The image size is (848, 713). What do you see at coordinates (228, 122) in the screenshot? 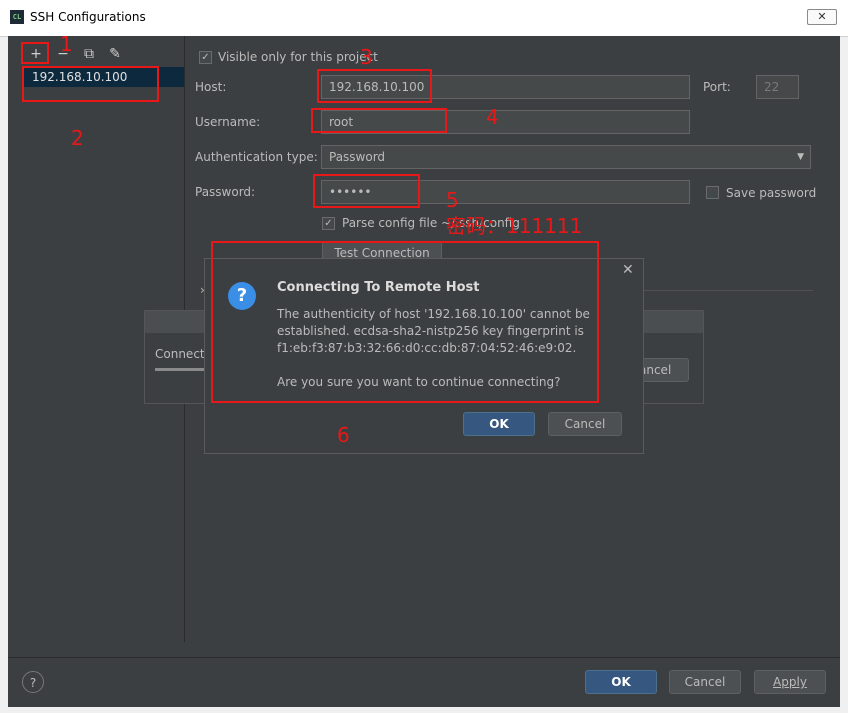
I see `username-label: Username:` at bounding box center [228, 122].